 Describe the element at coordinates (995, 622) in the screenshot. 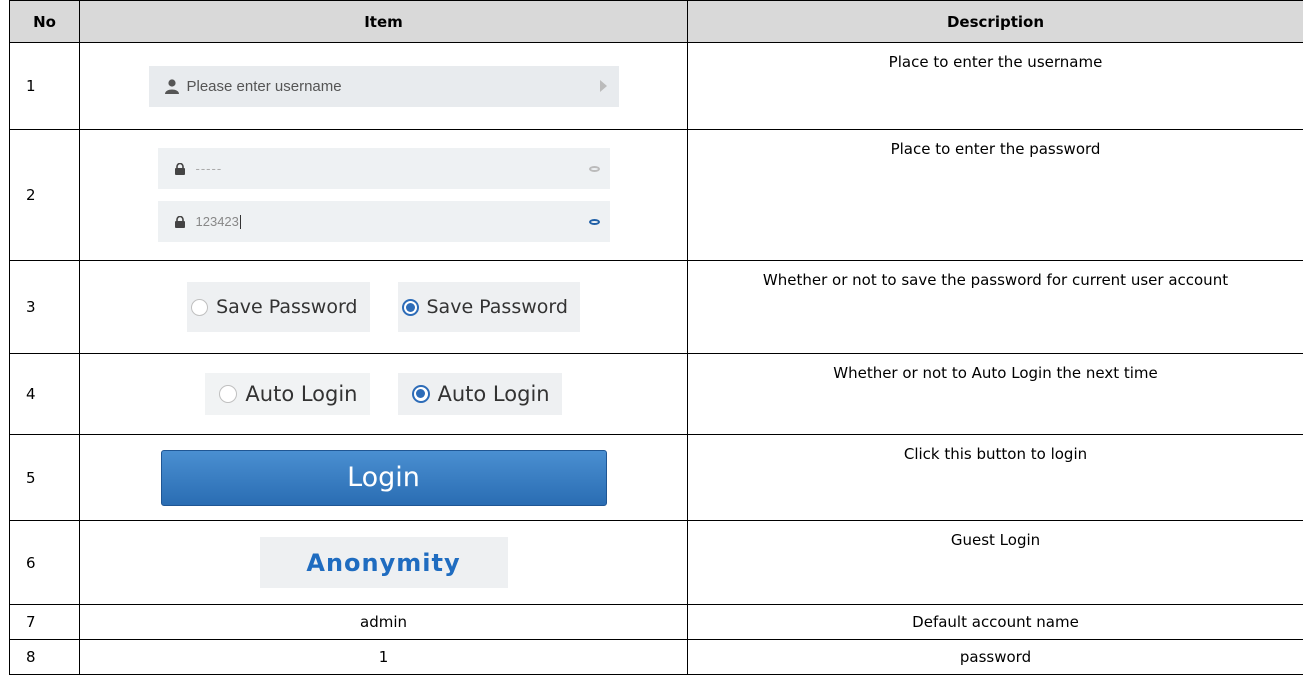

I see `row-description: Default account name` at that location.